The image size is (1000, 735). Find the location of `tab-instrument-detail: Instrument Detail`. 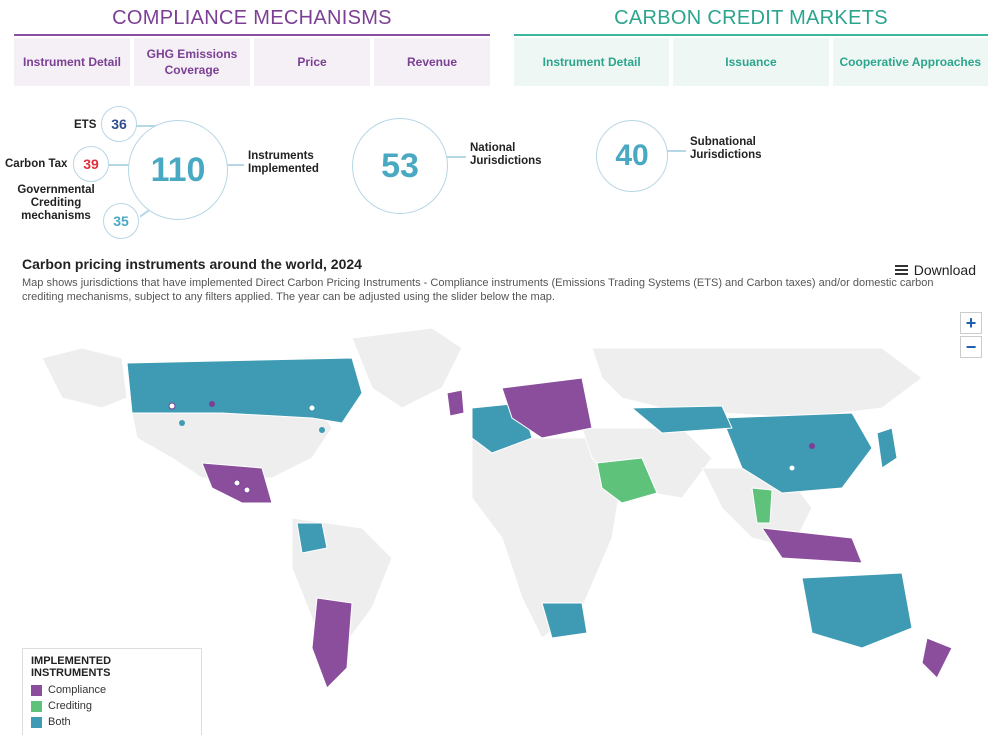

tab-instrument-detail: Instrument Detail is located at coordinates (72, 62).